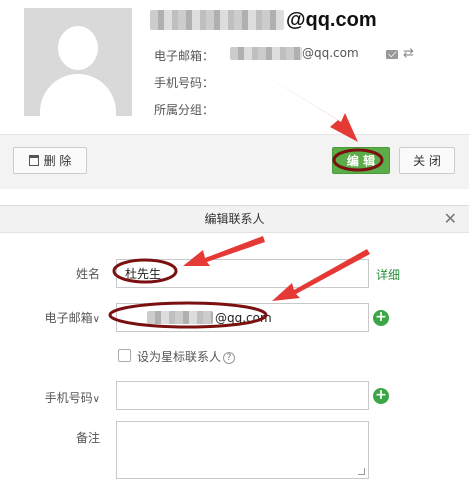 The height and width of the screenshot is (484, 469). Describe the element at coordinates (124, 355) in the screenshot. I see `star-contact-checkbox` at that location.